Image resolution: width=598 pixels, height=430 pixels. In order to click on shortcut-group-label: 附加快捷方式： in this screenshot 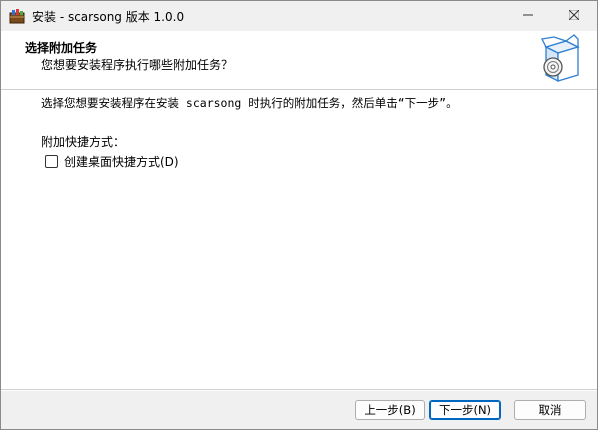, I will do `click(83, 142)`.